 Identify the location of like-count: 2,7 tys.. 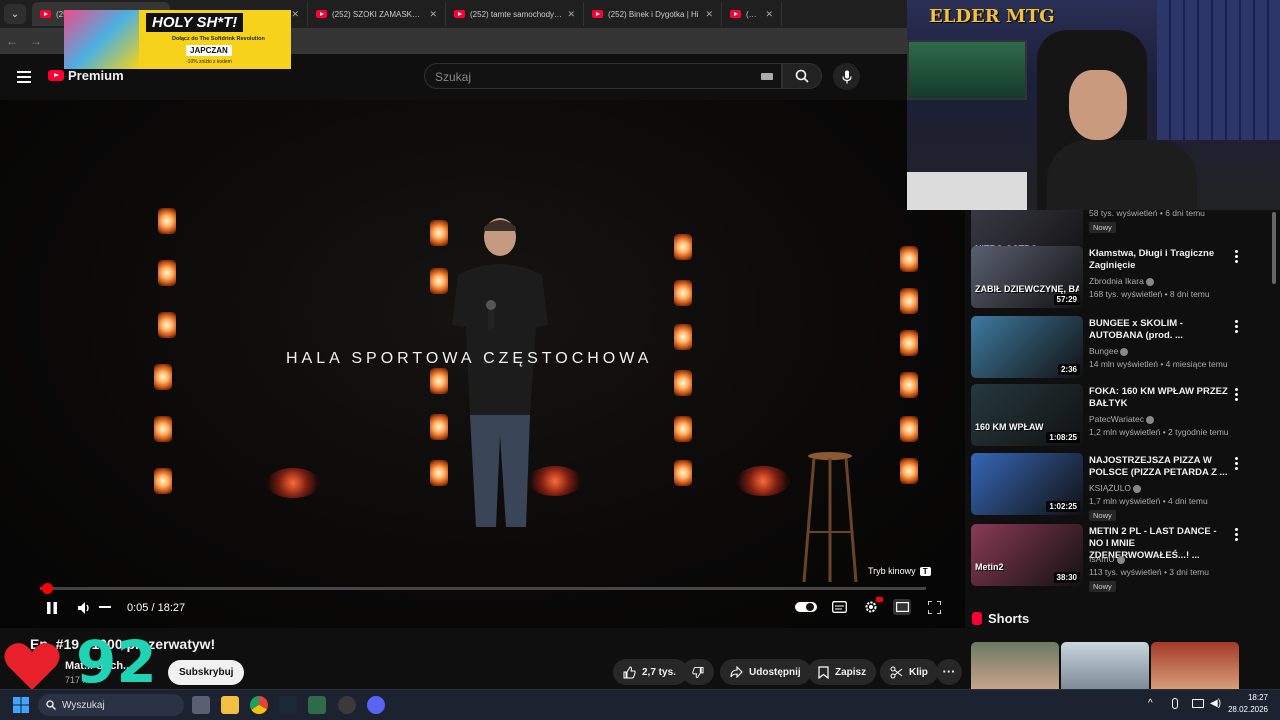
(659, 672).